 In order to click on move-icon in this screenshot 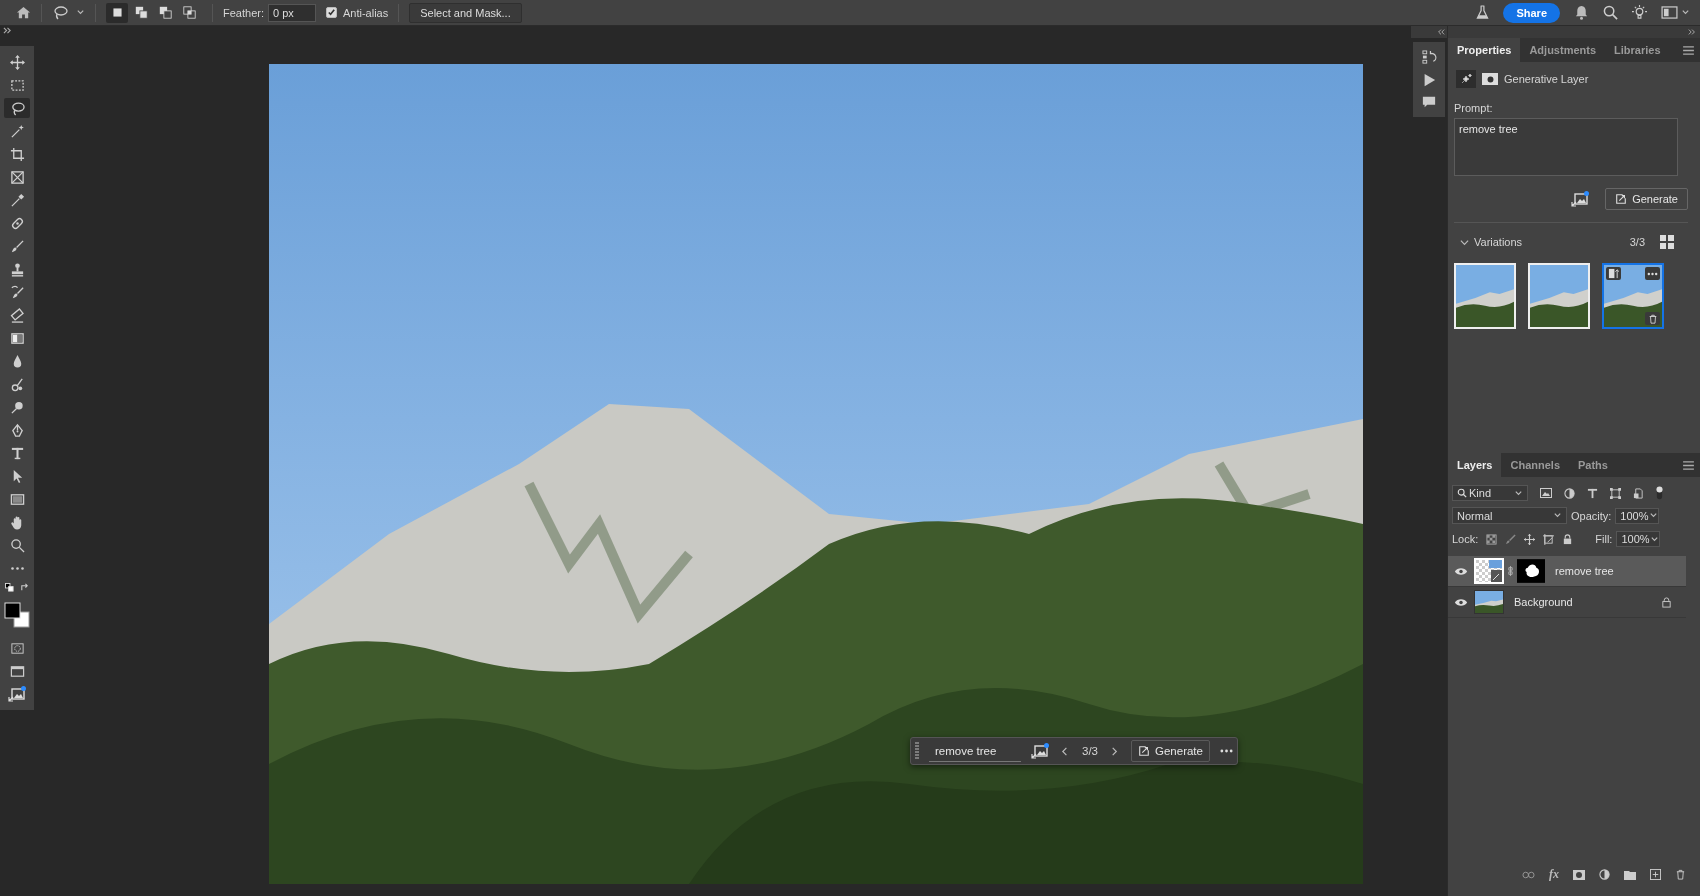, I will do `click(1530, 539)`.